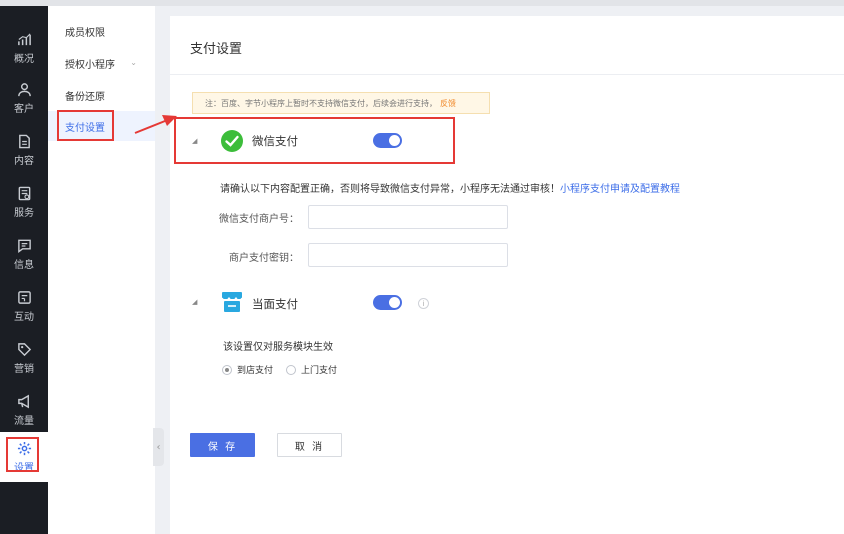  What do you see at coordinates (85, 97) in the screenshot?
I see `submenu-item-label: 备份还原` at bounding box center [85, 97].